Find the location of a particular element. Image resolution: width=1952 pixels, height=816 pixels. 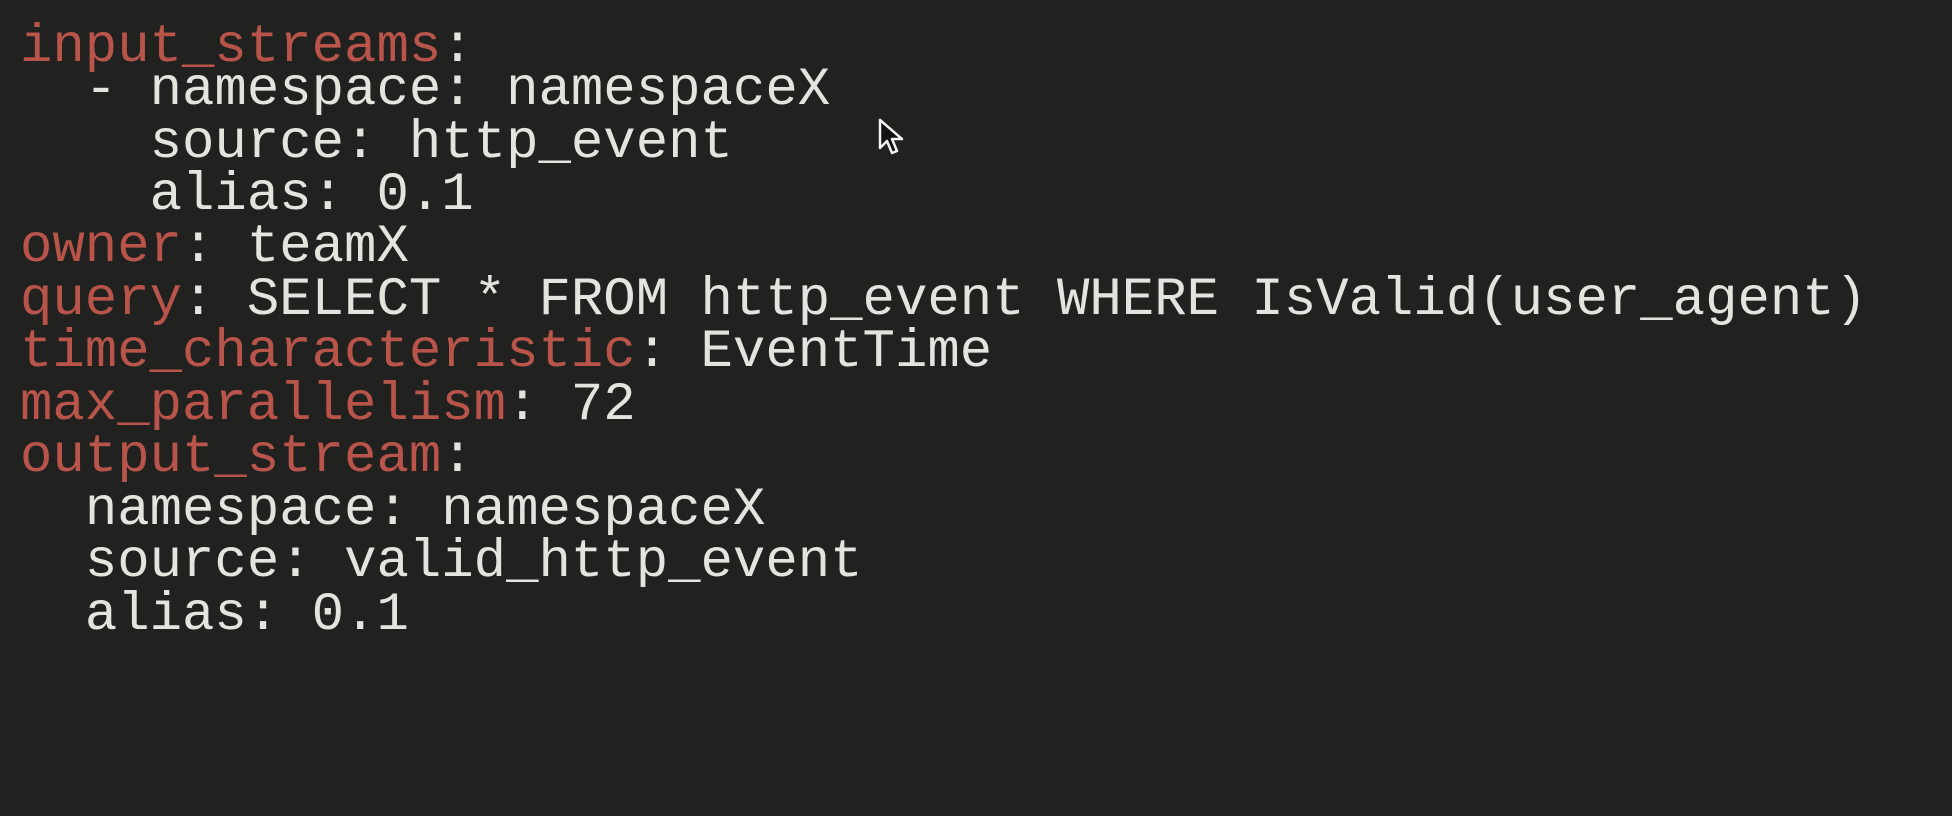

yaml-indent is located at coordinates (52, 615).